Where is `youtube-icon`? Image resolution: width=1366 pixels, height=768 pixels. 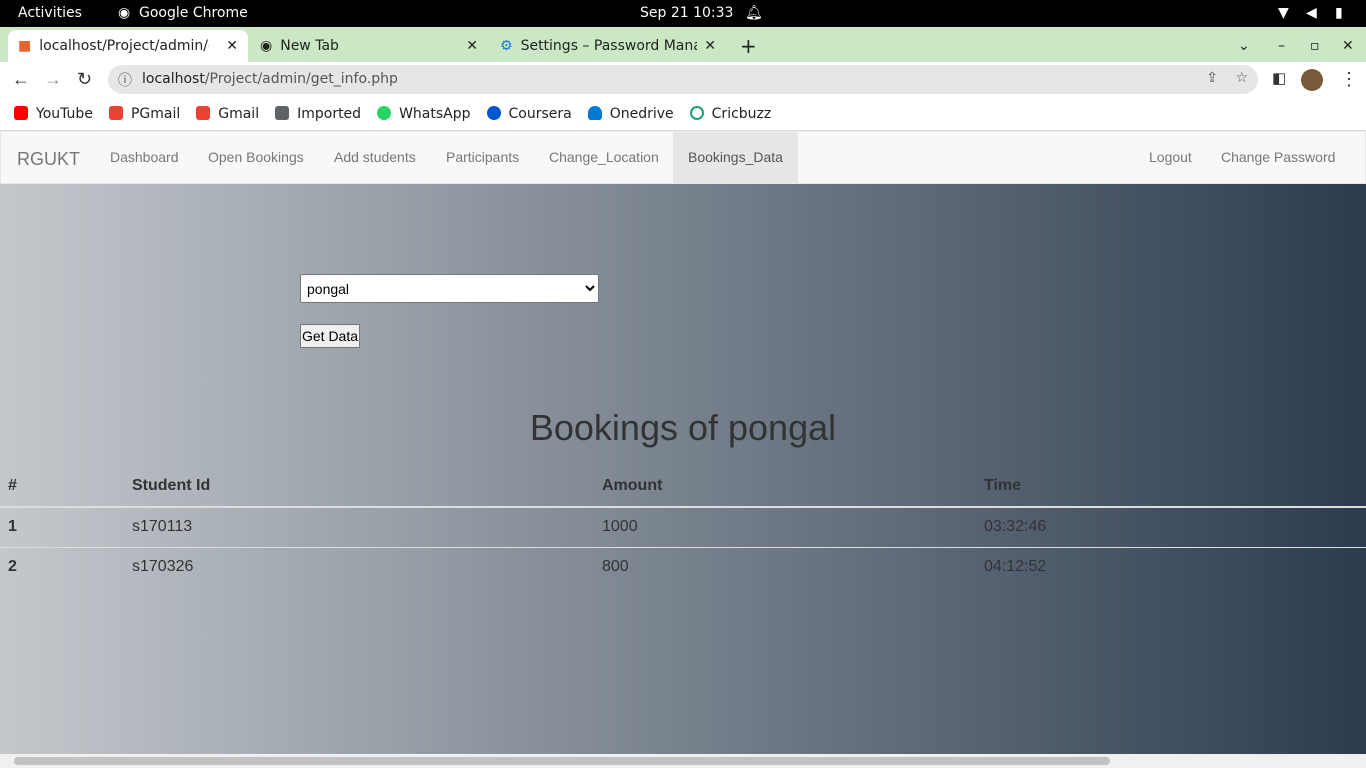 youtube-icon is located at coordinates (21, 112).